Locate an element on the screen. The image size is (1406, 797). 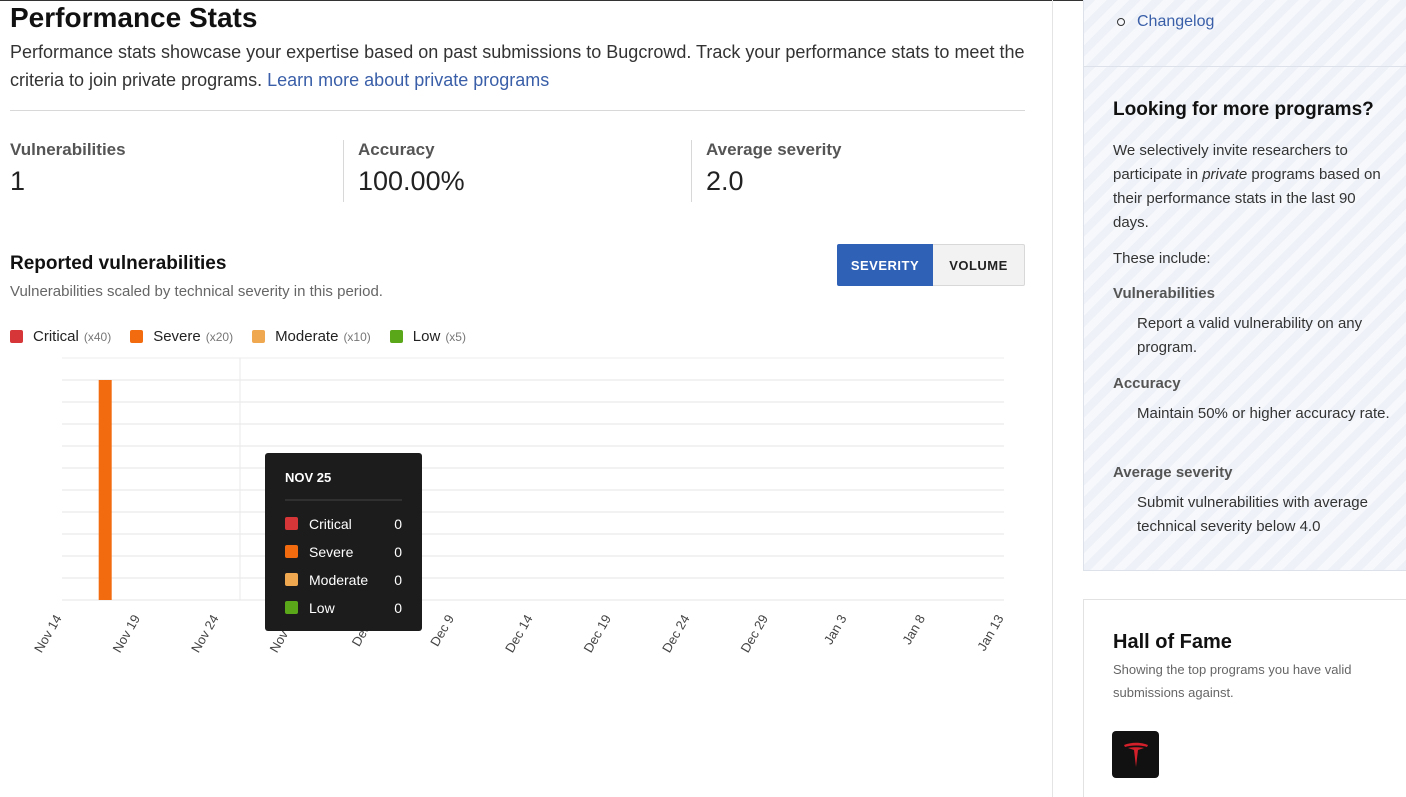
legend-multiplier: (x10) is located at coordinates (357, 336).